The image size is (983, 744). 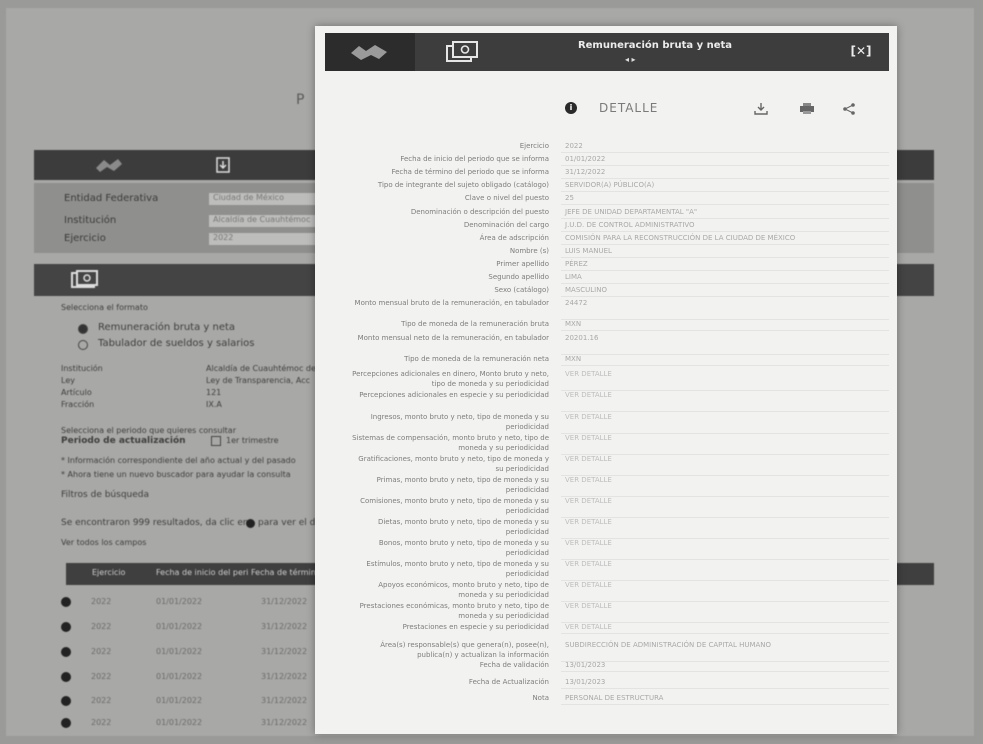 What do you see at coordinates (90, 220) in the screenshot?
I see `form-label: Institución` at bounding box center [90, 220].